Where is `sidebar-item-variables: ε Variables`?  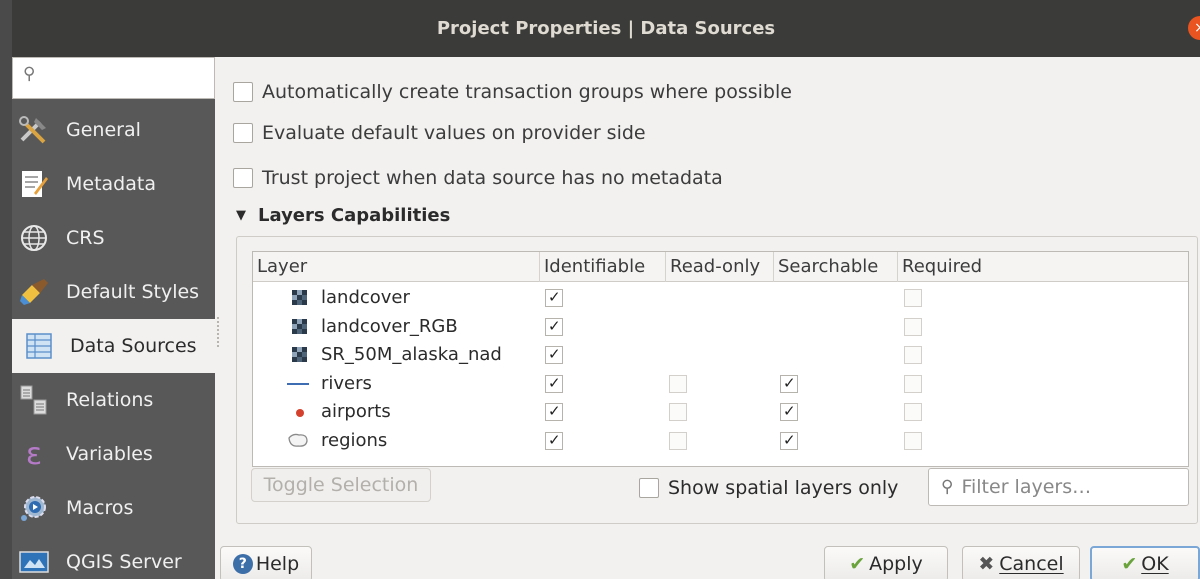 sidebar-item-variables: ε Variables is located at coordinates (113, 454).